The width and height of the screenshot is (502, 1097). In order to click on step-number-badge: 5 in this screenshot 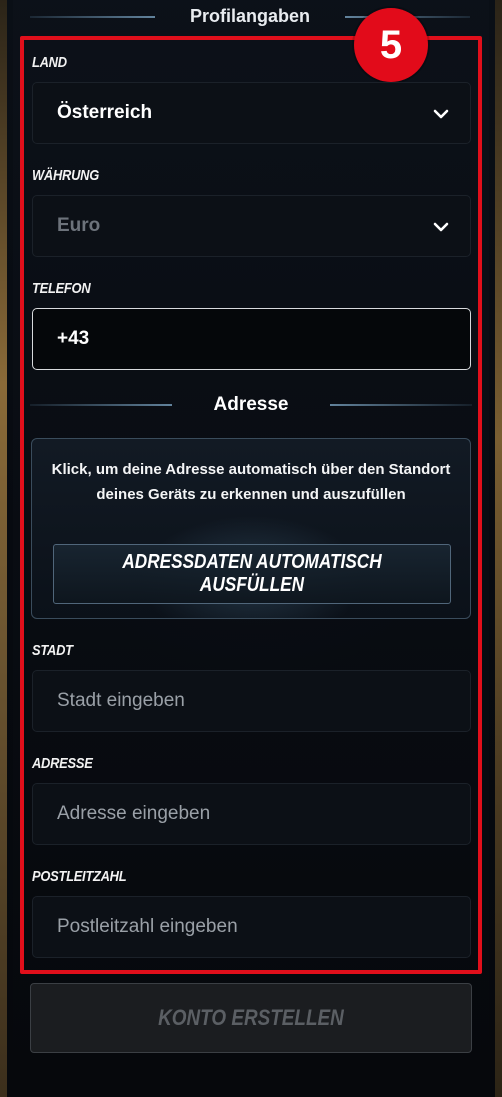, I will do `click(391, 45)`.